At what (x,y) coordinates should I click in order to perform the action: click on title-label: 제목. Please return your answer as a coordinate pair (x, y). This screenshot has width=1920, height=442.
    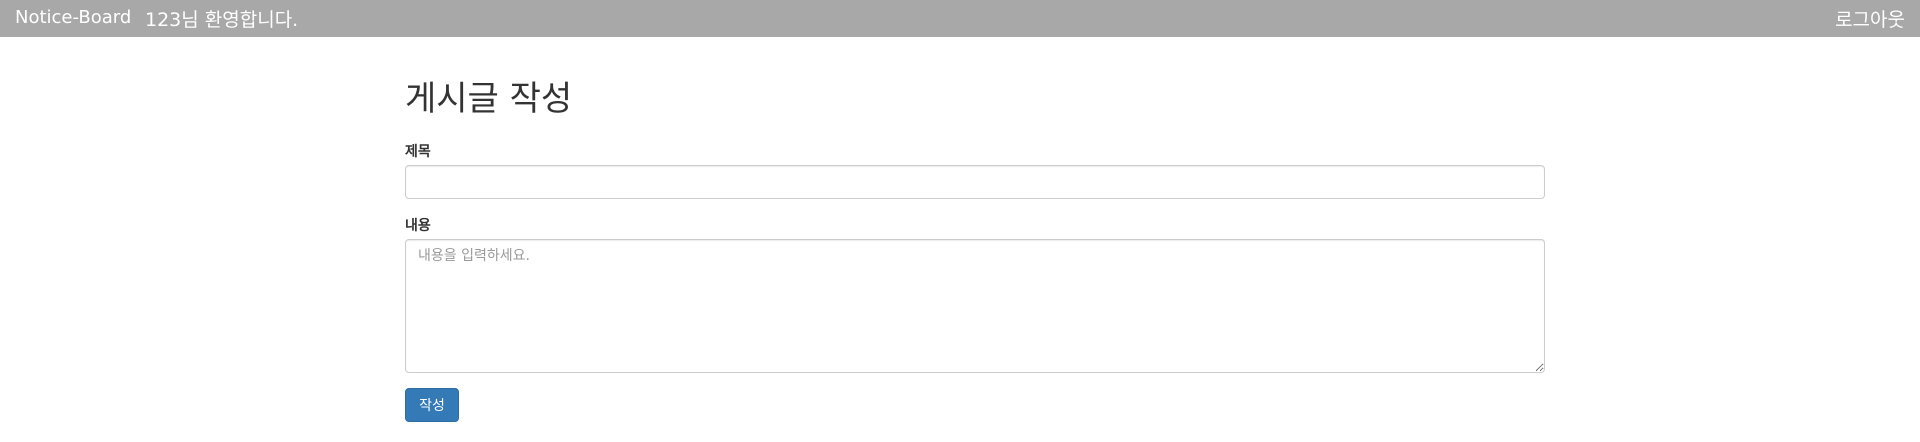
    Looking at the image, I should click on (418, 152).